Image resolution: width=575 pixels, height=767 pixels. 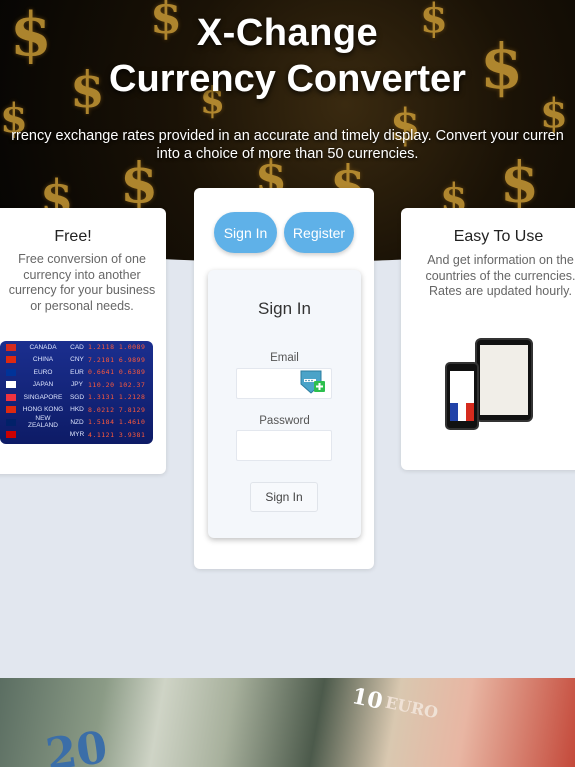 I want to click on board-code: NZD, so click(x=77, y=422).